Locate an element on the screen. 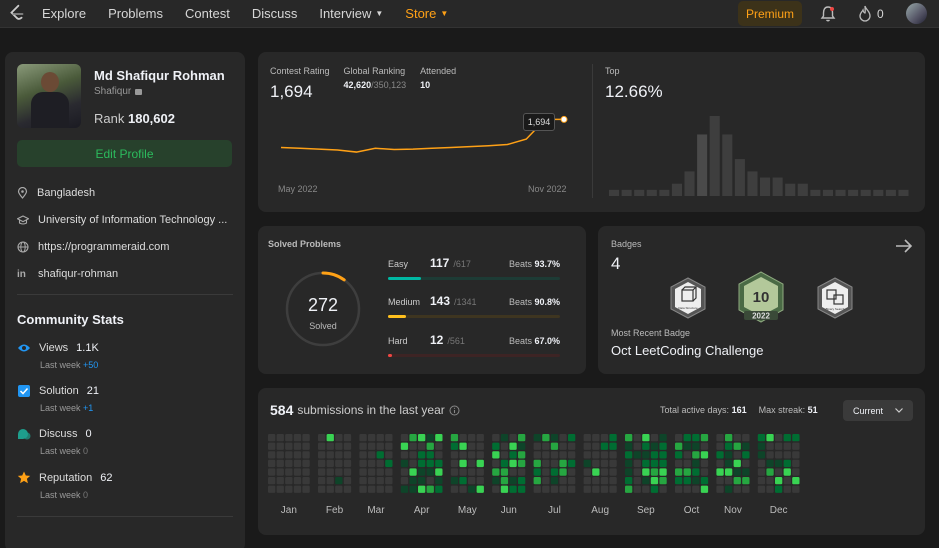 The image size is (939, 548). stat-delta: 0 is located at coordinates (86, 495).